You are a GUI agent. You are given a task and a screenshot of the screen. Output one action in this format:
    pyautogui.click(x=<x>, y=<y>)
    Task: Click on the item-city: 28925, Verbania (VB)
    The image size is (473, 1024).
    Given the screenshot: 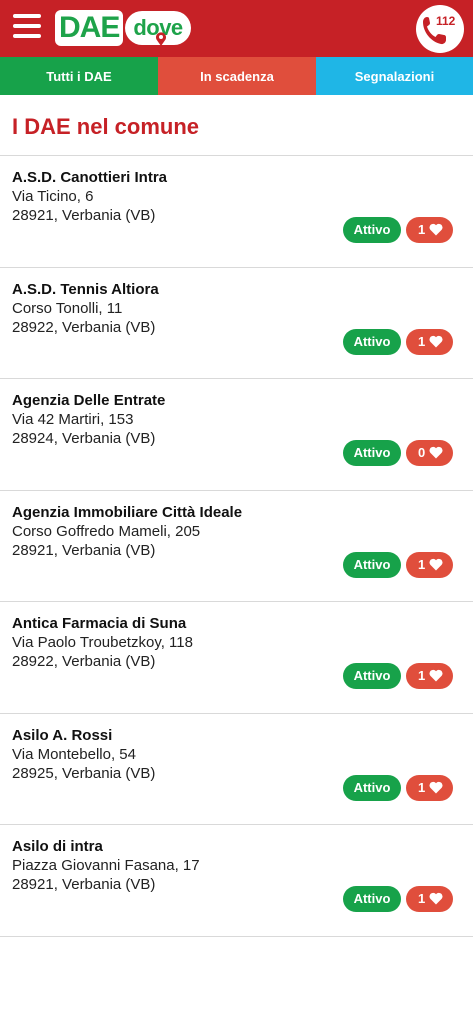 What is the action you would take?
    pyautogui.click(x=84, y=773)
    